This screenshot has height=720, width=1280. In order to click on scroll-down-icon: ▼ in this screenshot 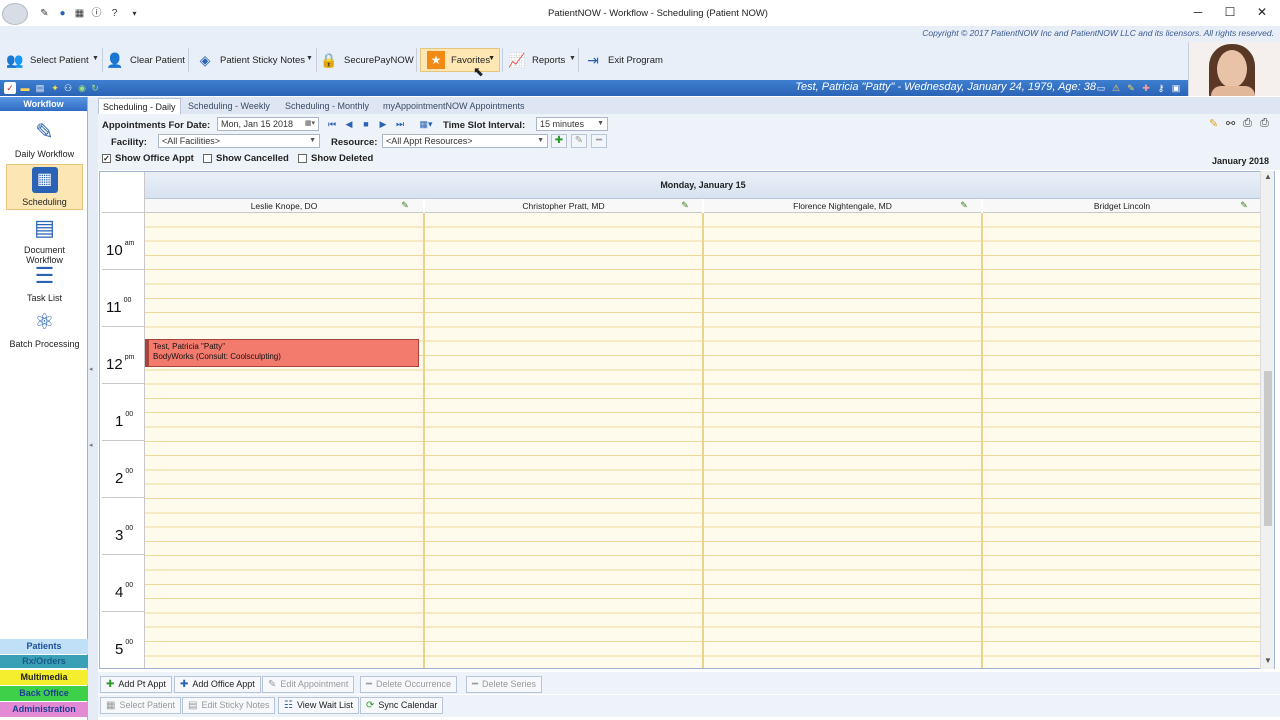, I will do `click(1268, 660)`.